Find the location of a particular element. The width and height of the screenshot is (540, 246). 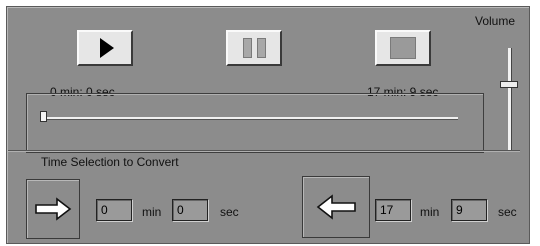

end-min-unit: min is located at coordinates (430, 212).